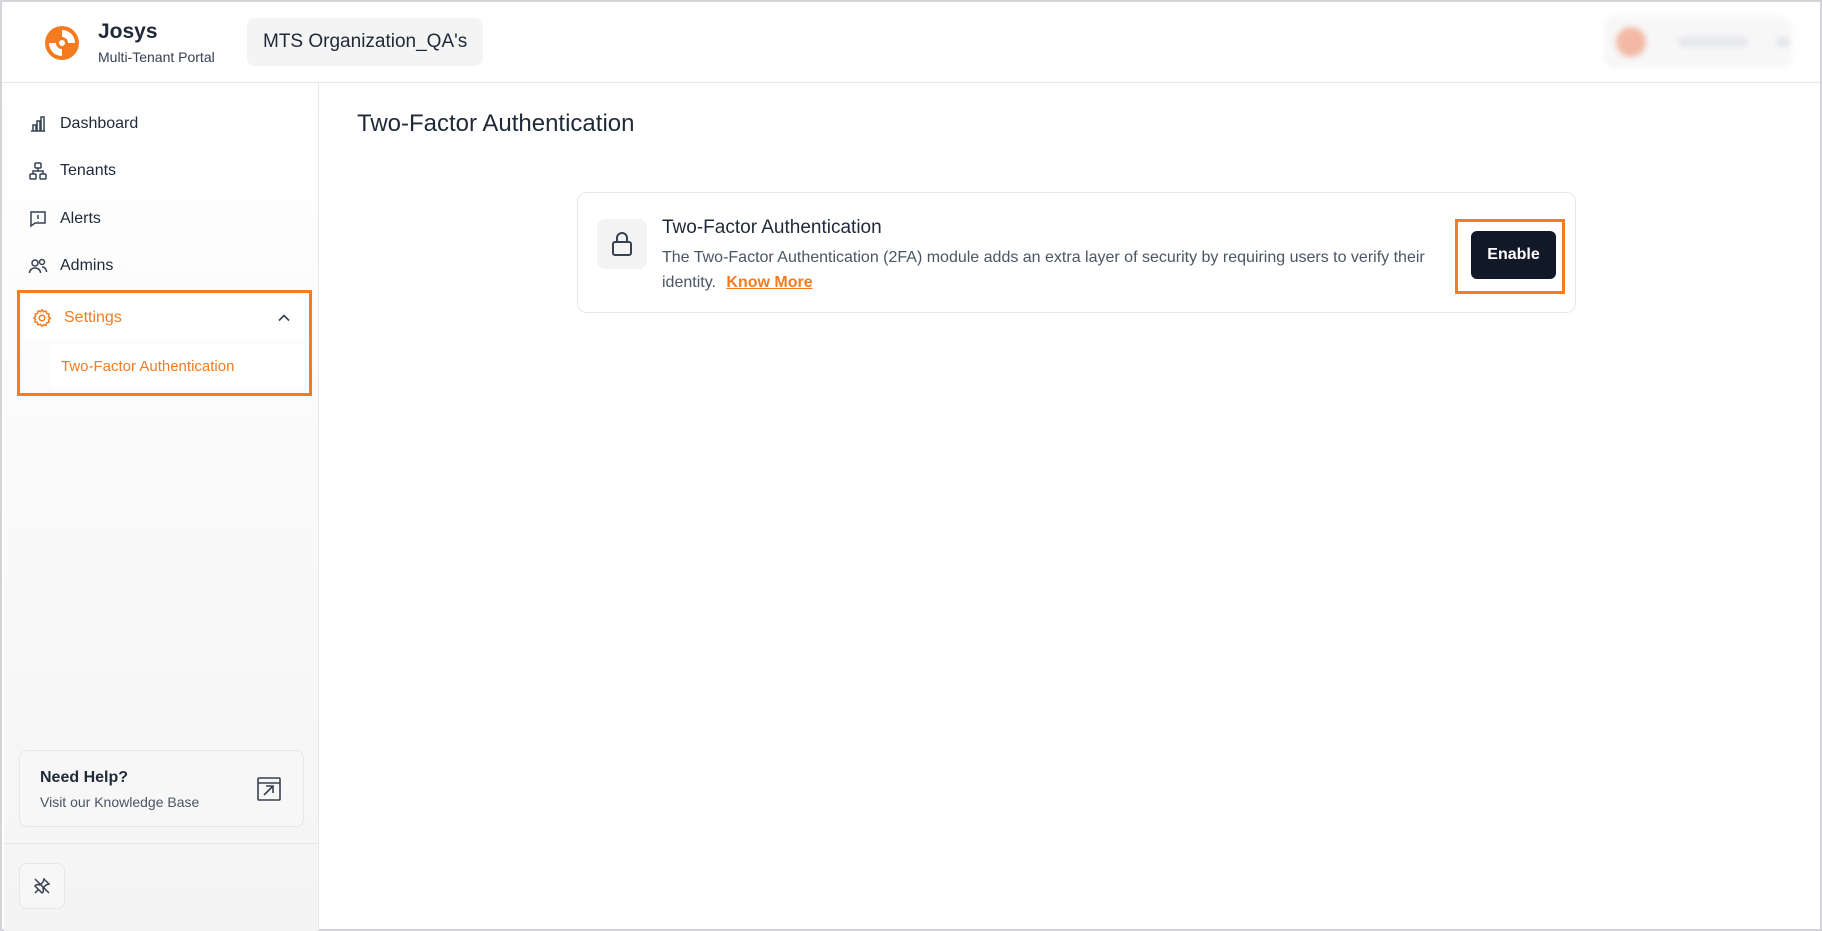 The width and height of the screenshot is (1822, 931). I want to click on sidebar-item-label: Settings, so click(93, 317).